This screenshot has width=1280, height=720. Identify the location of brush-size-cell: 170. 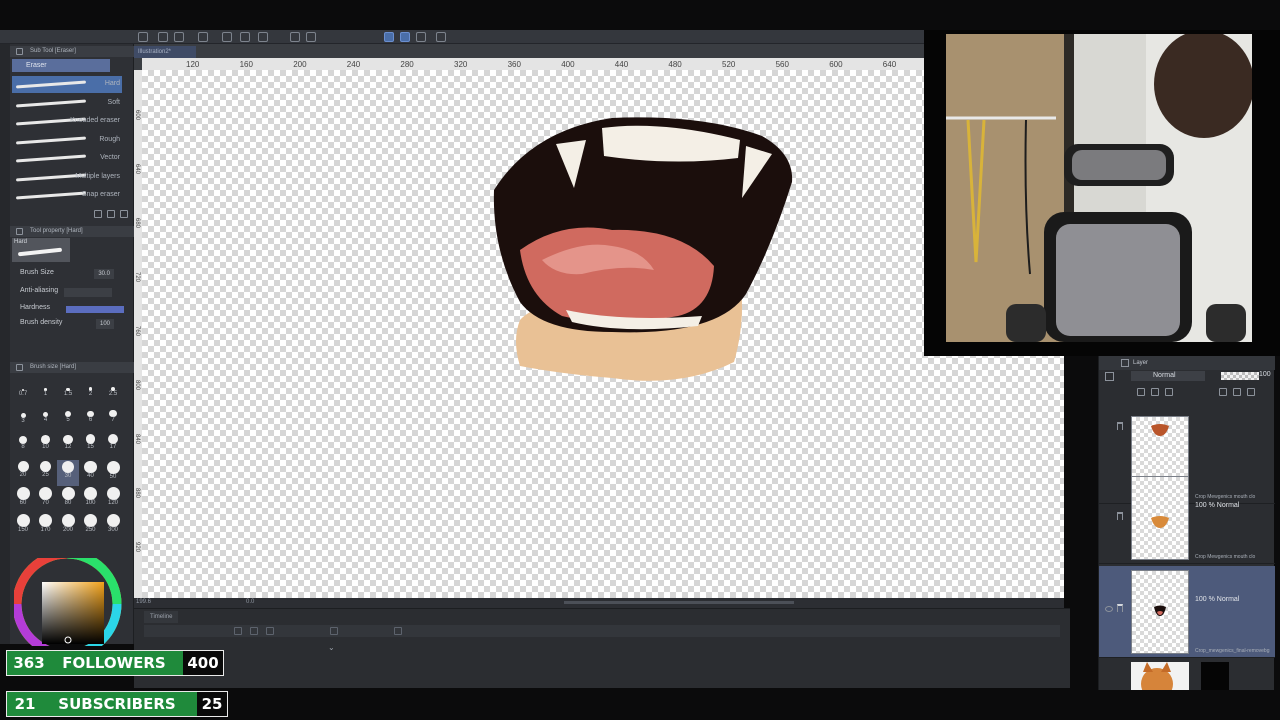
(46, 526).